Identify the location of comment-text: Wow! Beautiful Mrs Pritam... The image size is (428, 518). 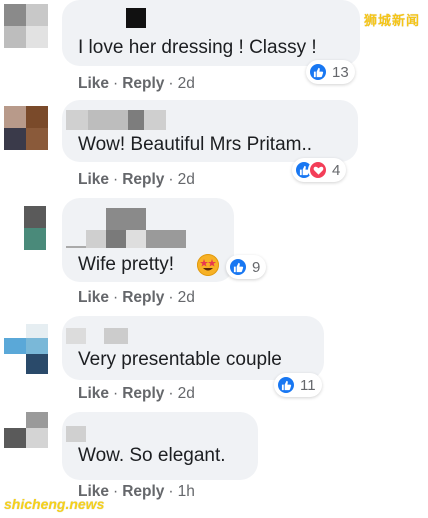
(195, 144).